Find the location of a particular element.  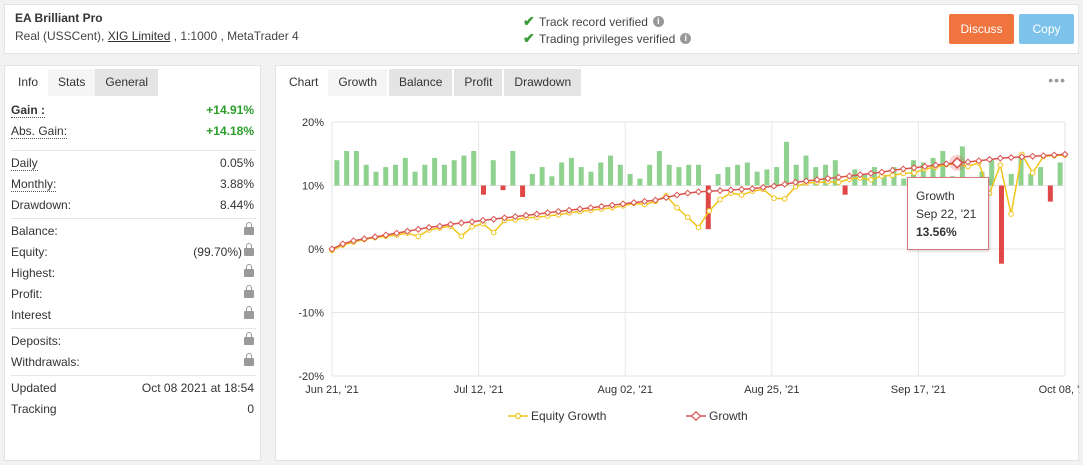

legend-growth-swatch is located at coordinates (696, 416).